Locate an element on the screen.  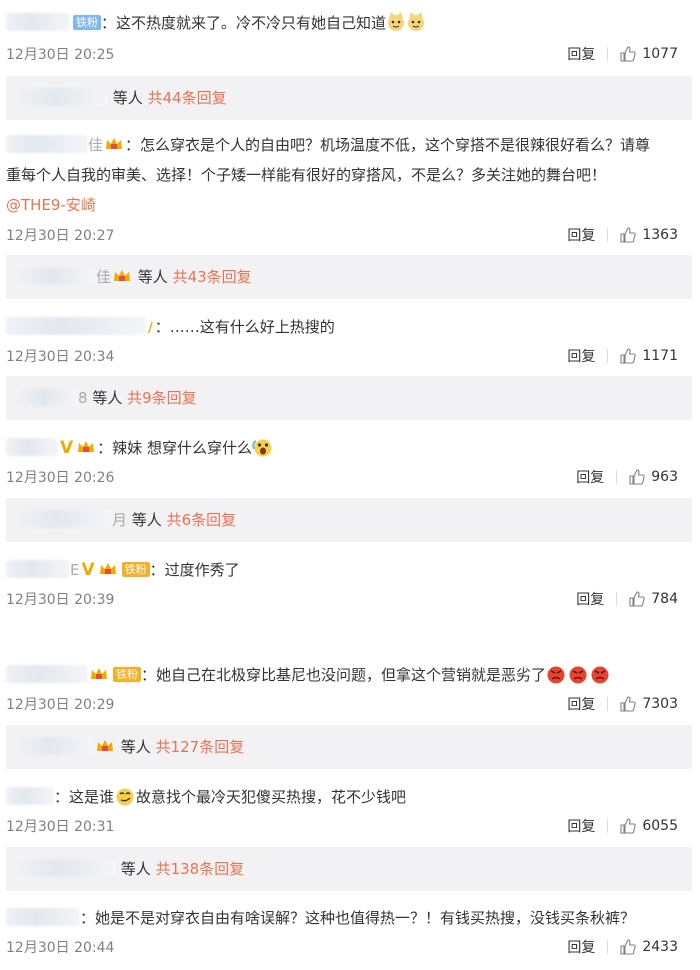
reply-summary: 佳 等人 共43条回复 is located at coordinates (349, 277).